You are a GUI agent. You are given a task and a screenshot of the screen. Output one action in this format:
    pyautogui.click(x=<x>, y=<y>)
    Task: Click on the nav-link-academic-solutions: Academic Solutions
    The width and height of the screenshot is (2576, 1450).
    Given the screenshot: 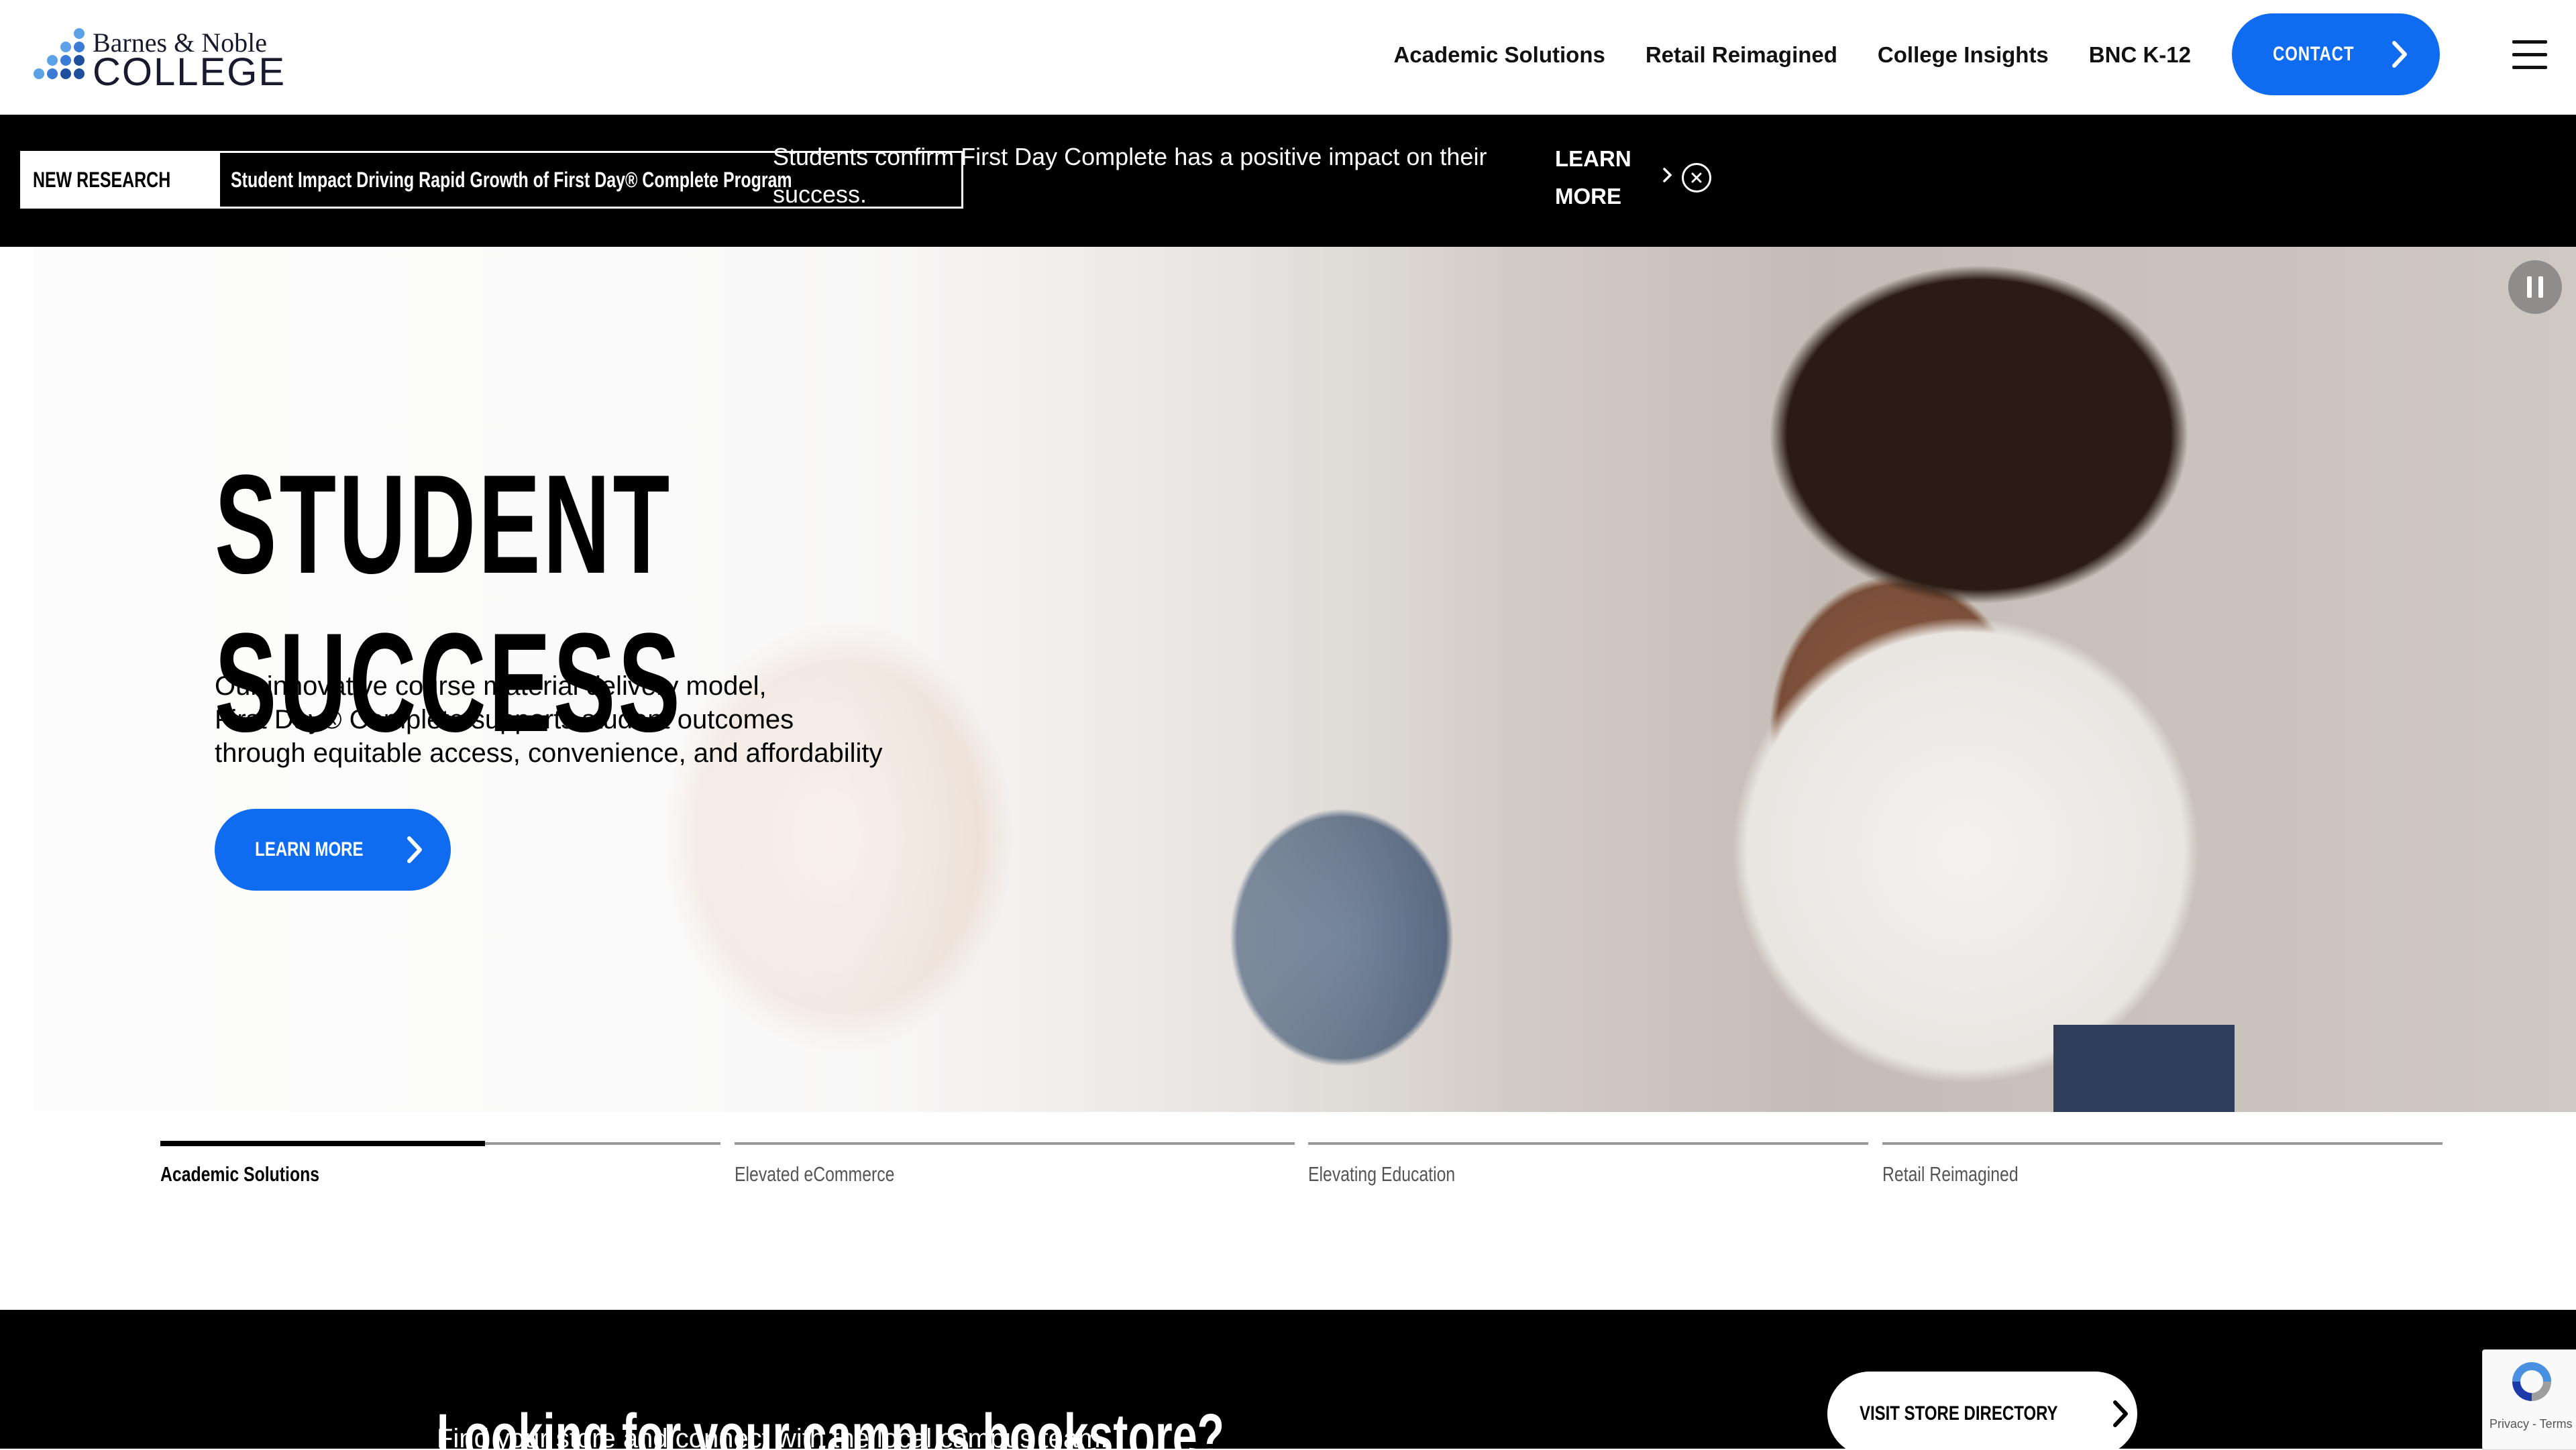 What is the action you would take?
    pyautogui.click(x=1499, y=55)
    